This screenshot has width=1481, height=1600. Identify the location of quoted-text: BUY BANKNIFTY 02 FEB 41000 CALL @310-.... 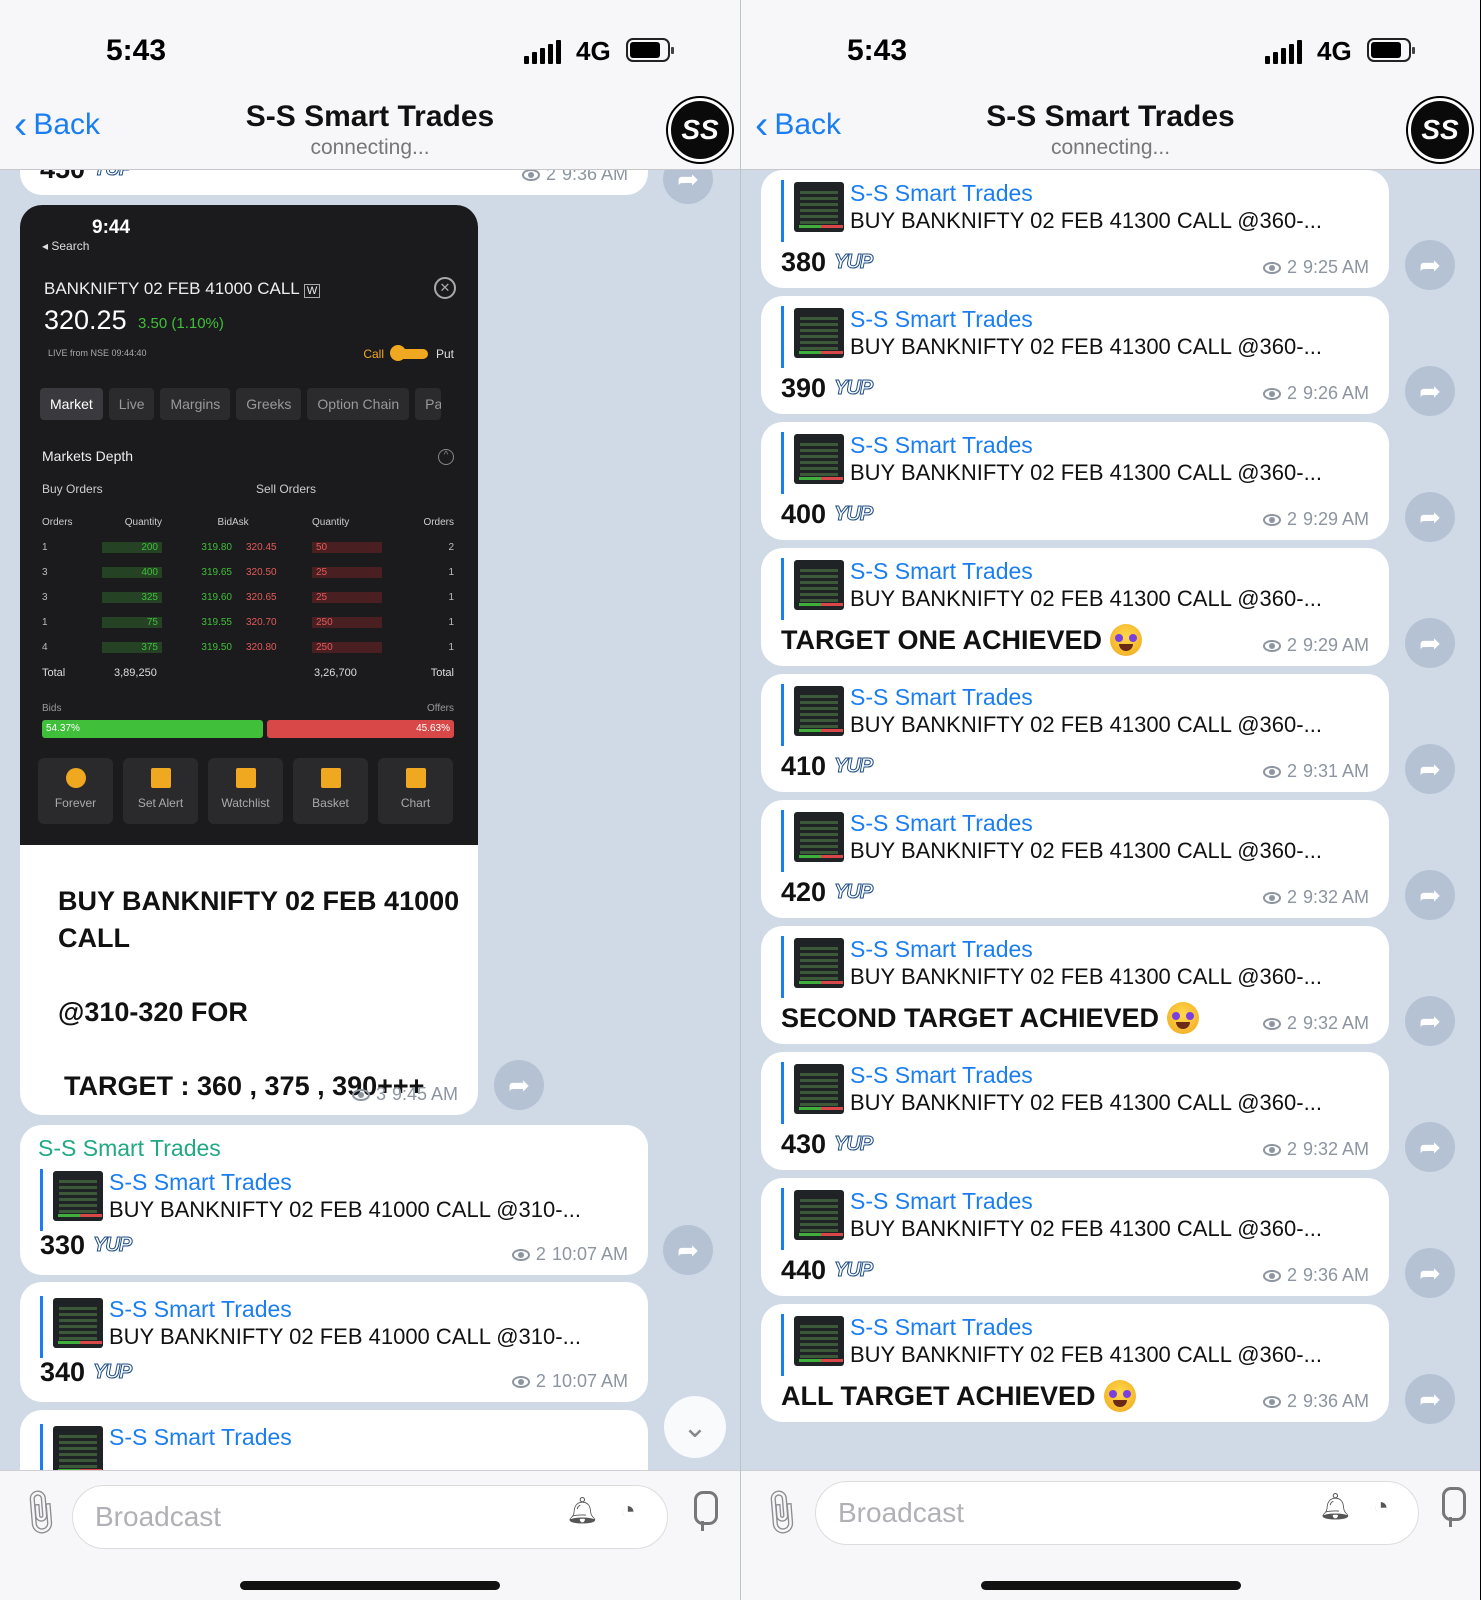
(345, 1209).